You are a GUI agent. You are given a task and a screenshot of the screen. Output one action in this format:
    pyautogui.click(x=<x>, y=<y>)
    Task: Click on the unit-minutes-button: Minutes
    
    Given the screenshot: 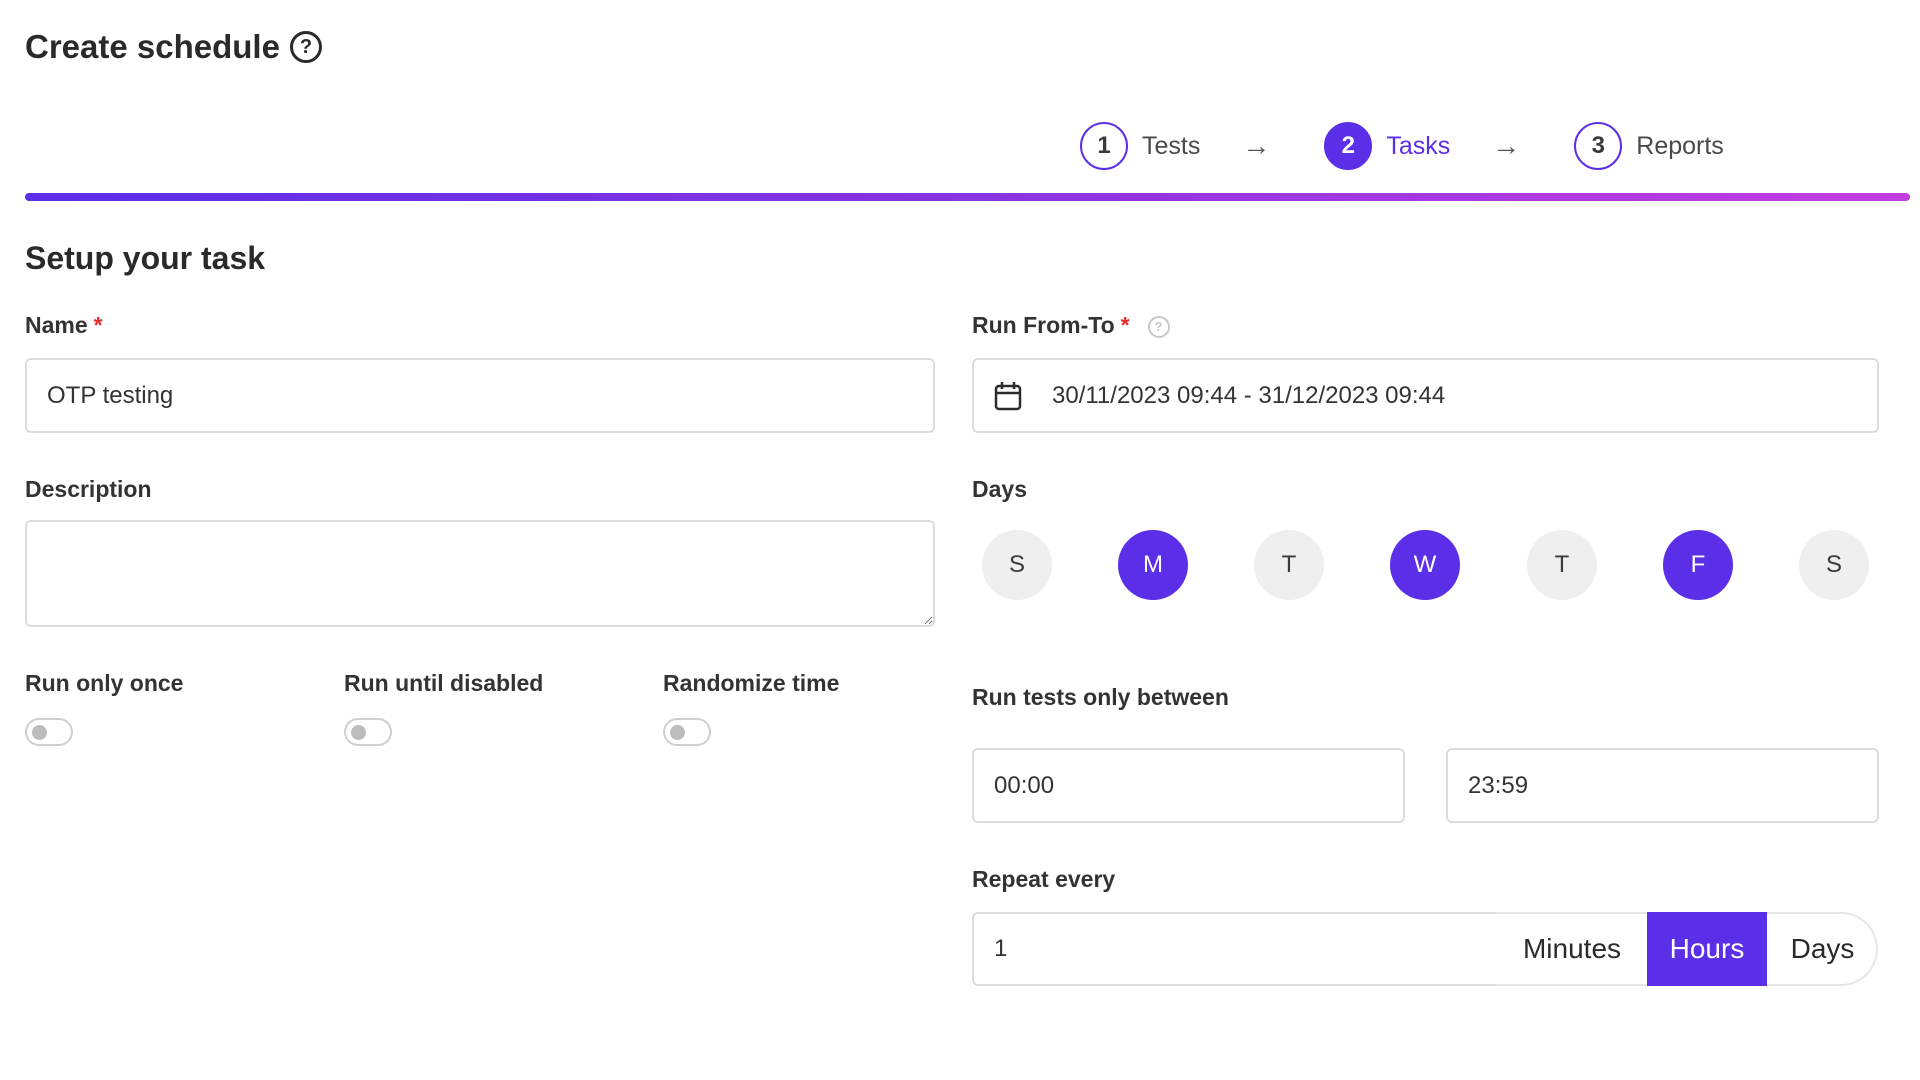 What is the action you would take?
    pyautogui.click(x=1572, y=949)
    